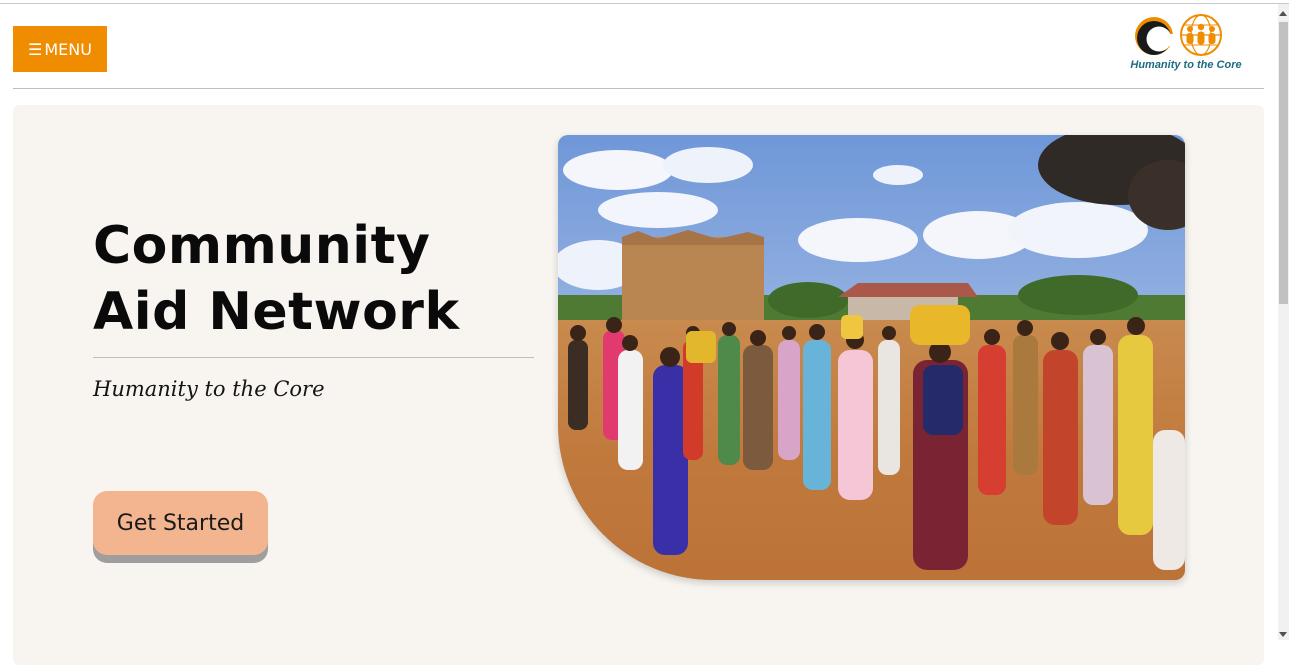  I want to click on header-divider, so click(638, 88).